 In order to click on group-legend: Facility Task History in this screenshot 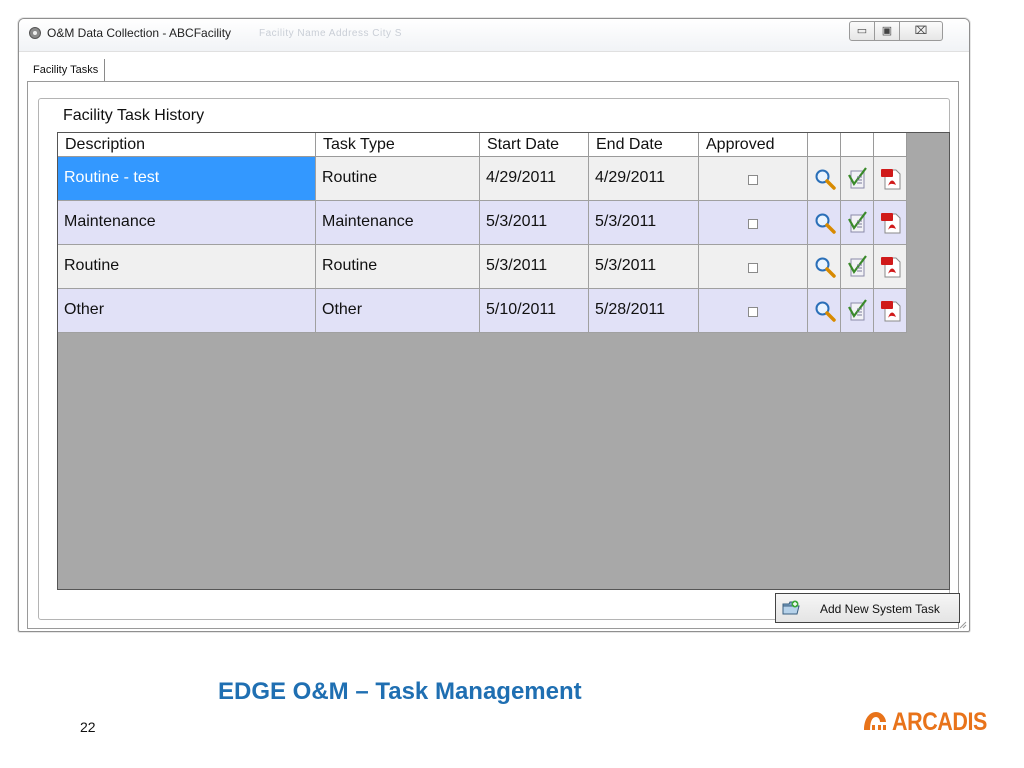, I will do `click(134, 116)`.